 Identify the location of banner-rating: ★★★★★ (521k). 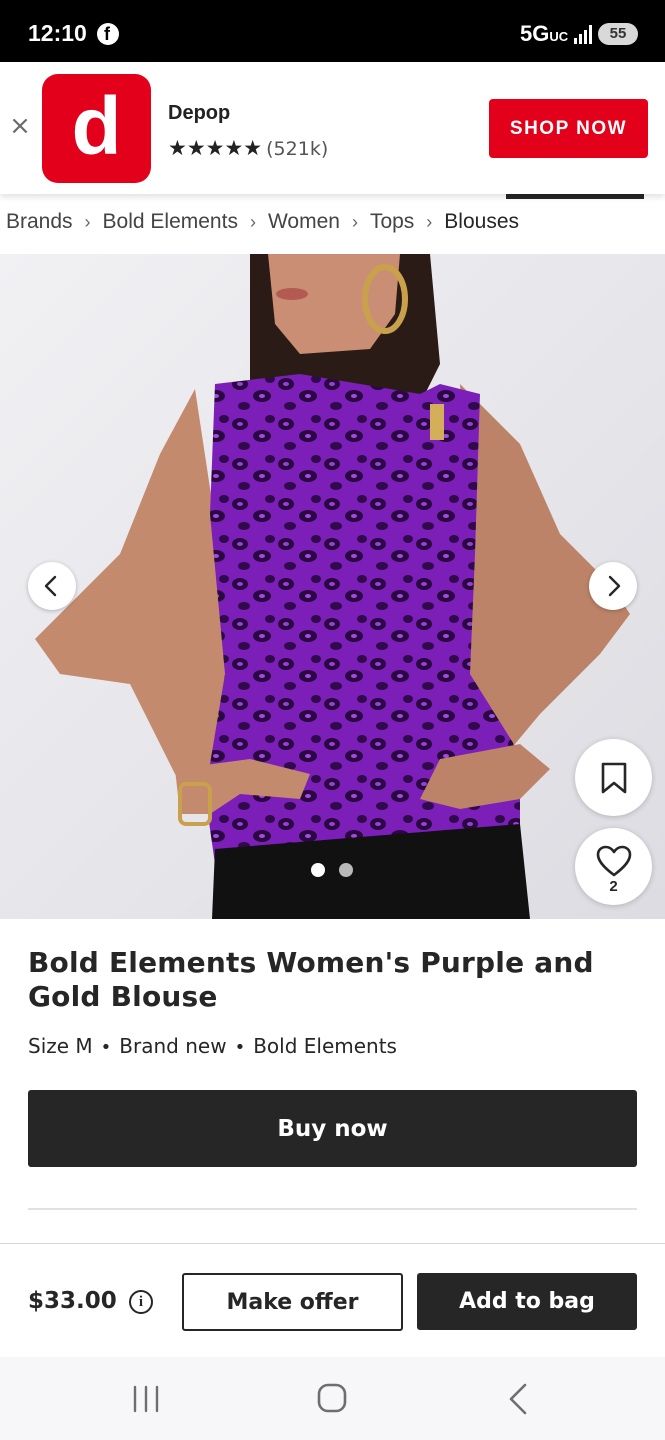
(248, 148).